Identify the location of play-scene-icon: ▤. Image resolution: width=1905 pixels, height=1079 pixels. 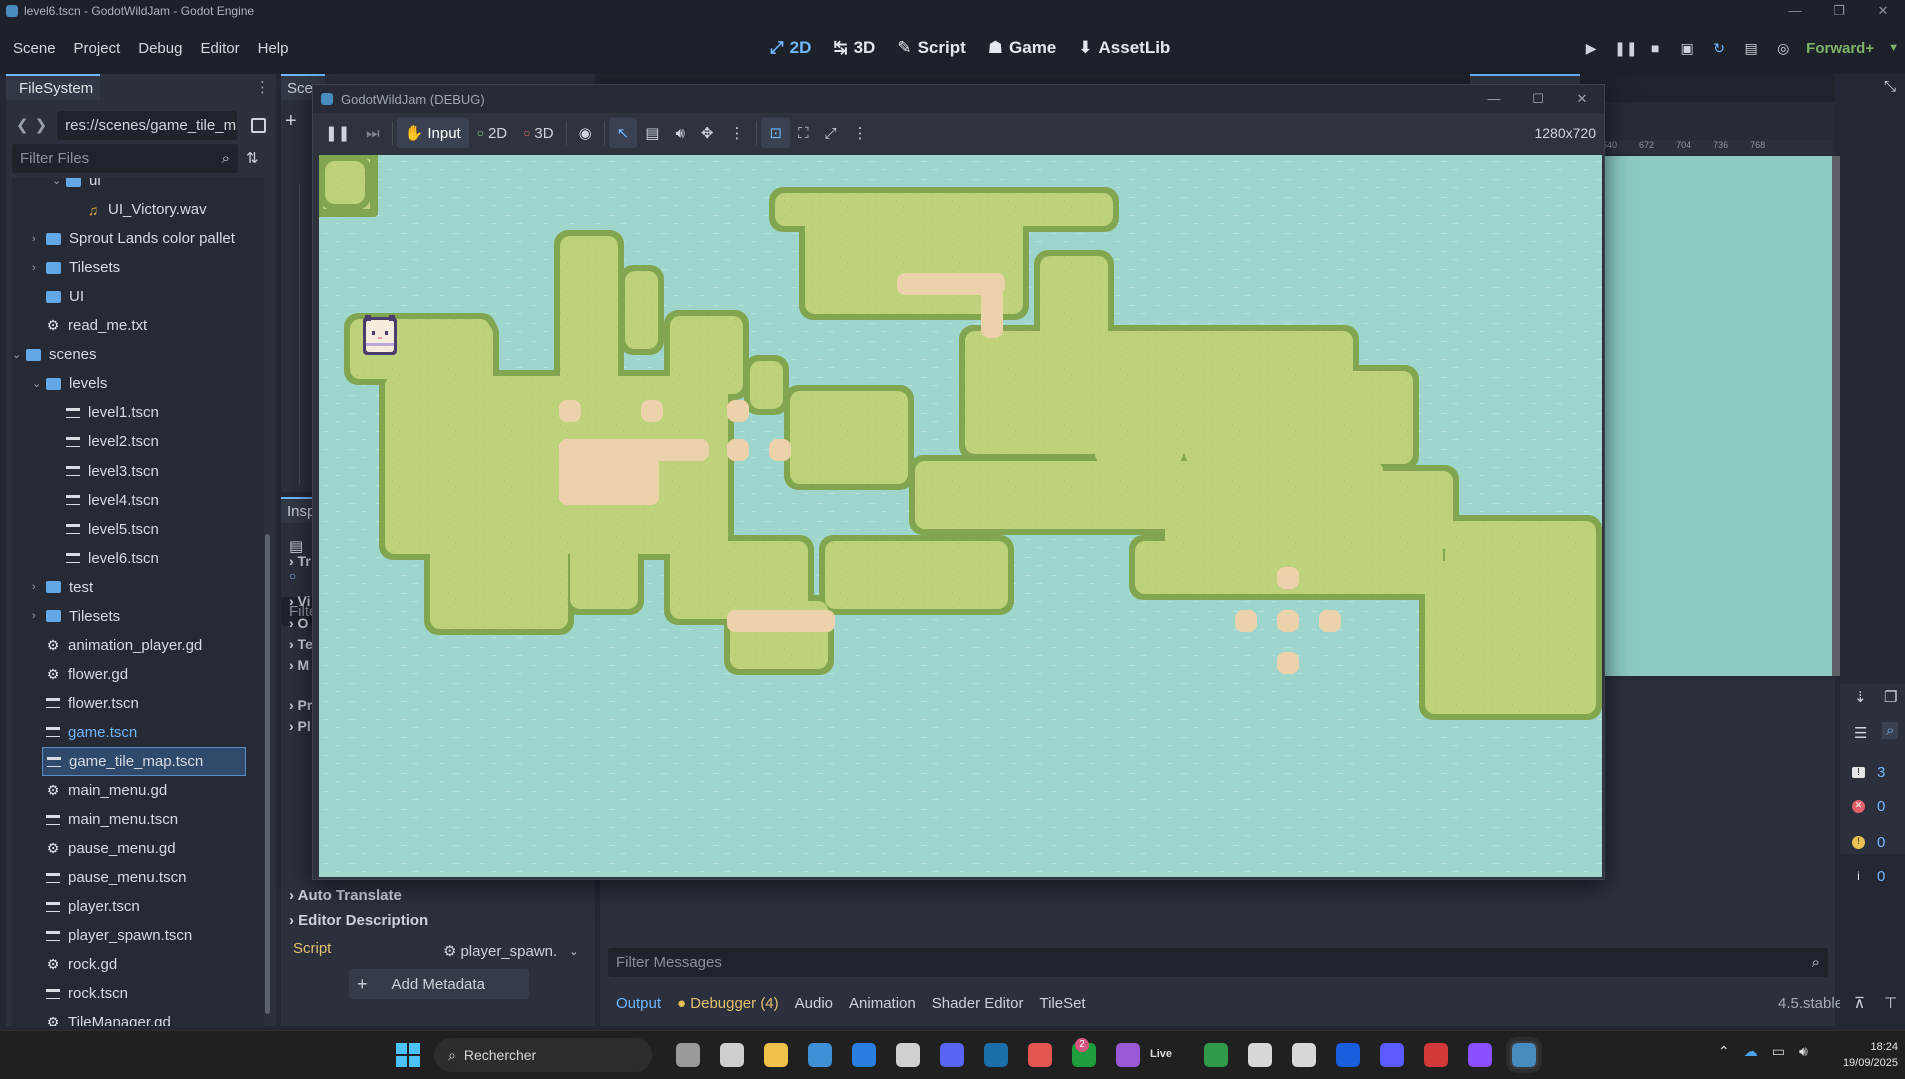
(1751, 48).